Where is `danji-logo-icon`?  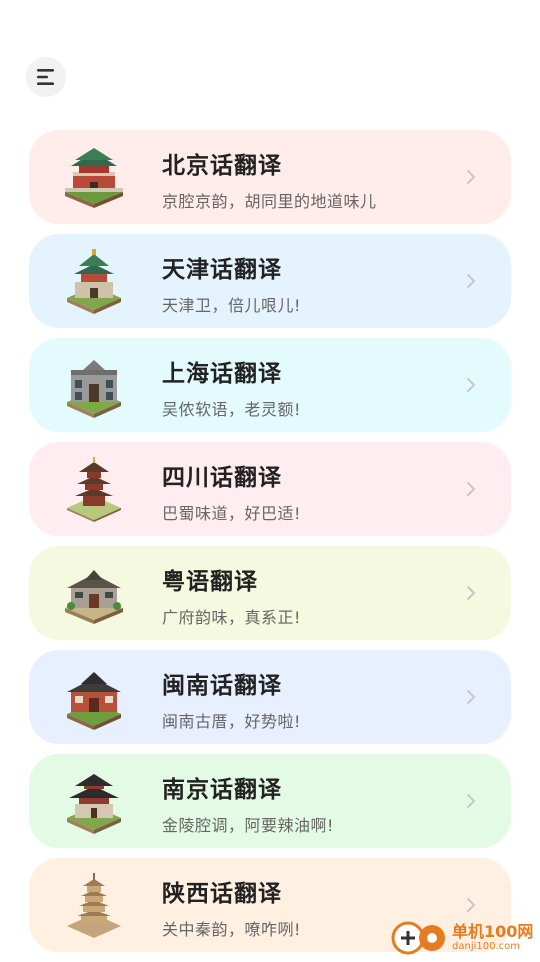 danji-logo-icon is located at coordinates (418, 938).